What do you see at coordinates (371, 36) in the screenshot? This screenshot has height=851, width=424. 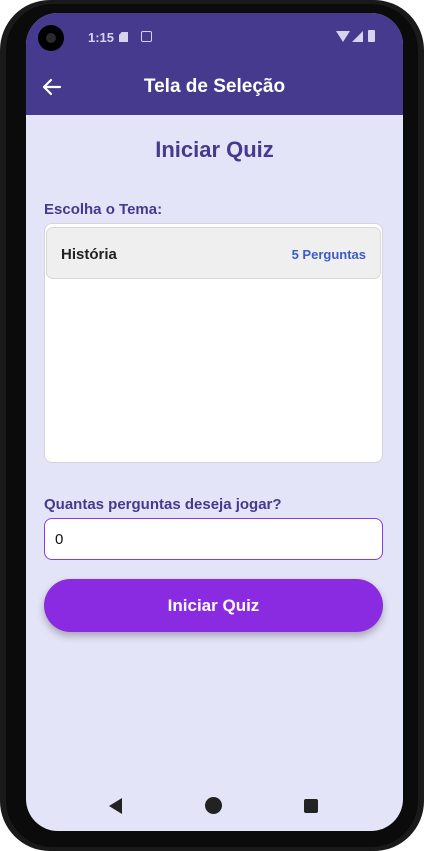 I see `battery-icon` at bounding box center [371, 36].